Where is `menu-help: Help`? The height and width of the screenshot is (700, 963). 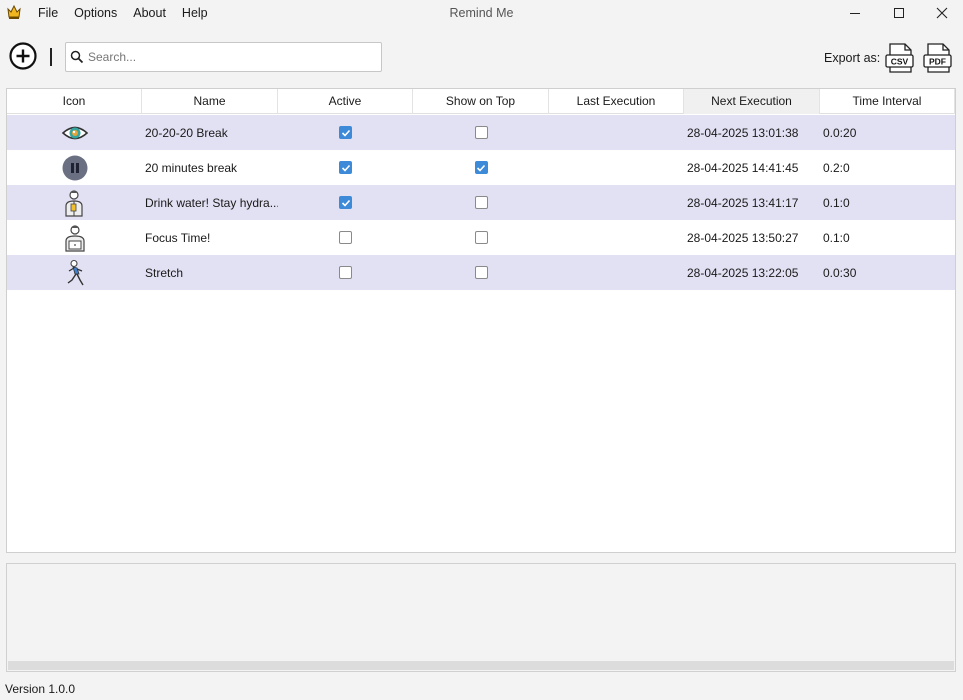 menu-help: Help is located at coordinates (195, 13).